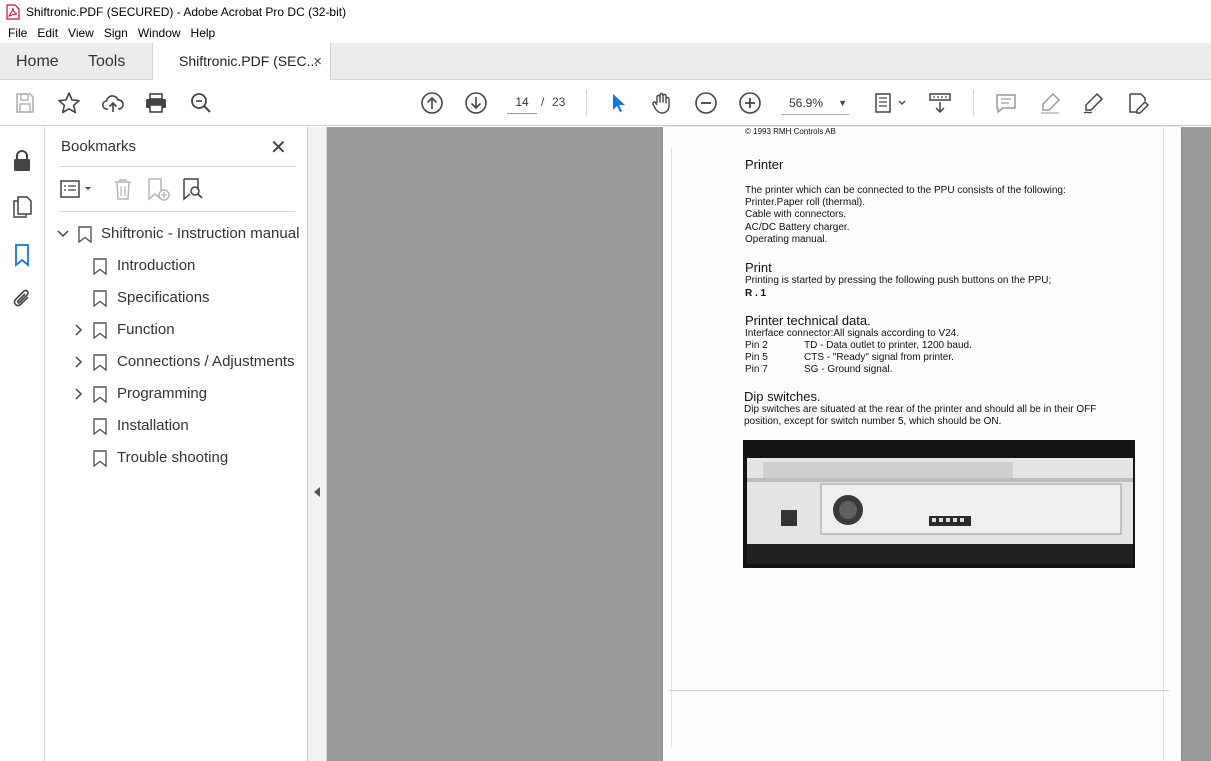 The height and width of the screenshot is (761, 1211). I want to click on menu-file: File, so click(17, 33).